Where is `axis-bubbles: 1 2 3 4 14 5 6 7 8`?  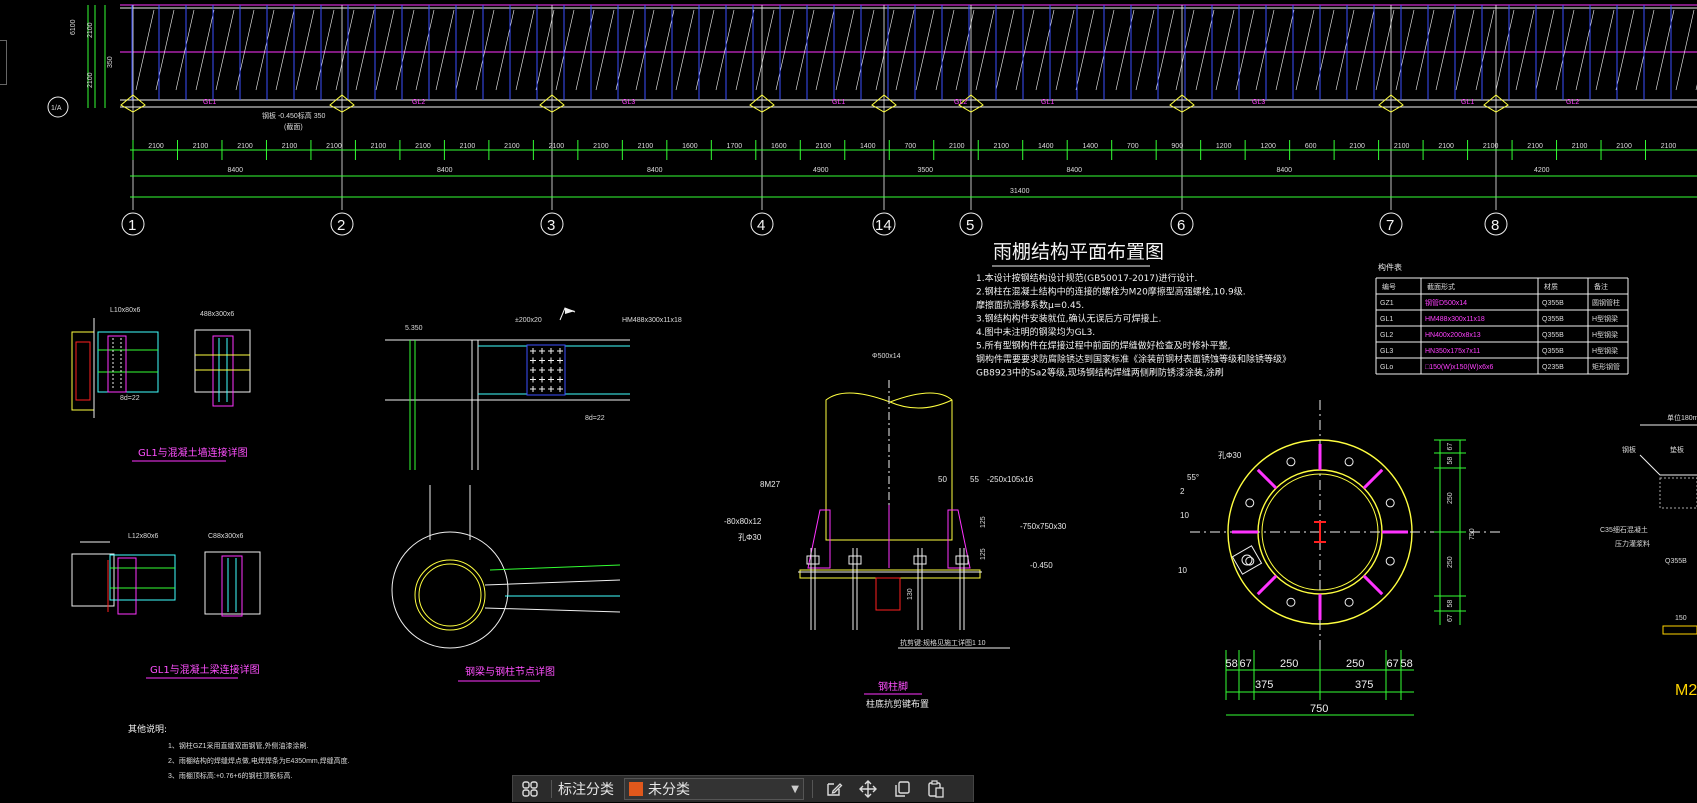
axis-bubbles: 1 2 3 4 14 5 6 7 8 is located at coordinates (814, 224).